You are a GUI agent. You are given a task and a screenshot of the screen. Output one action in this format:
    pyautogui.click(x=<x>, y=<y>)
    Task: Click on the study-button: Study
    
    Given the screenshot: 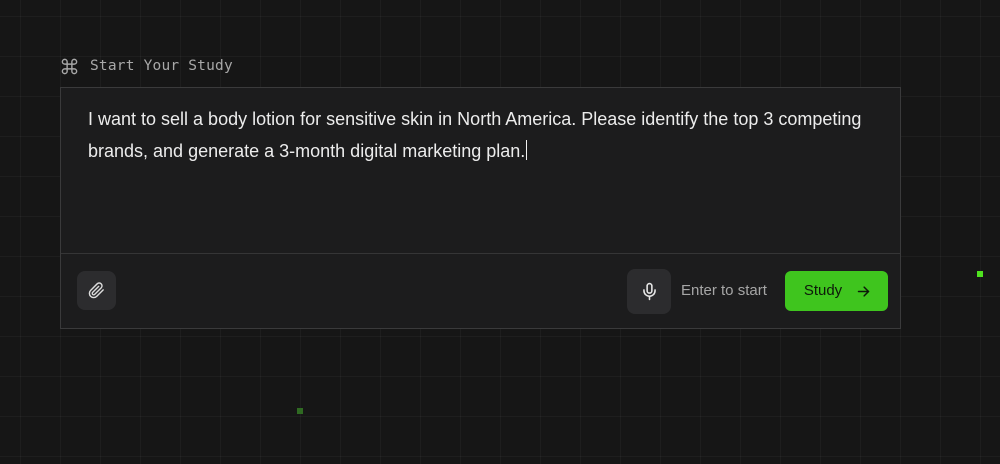 What is the action you would take?
    pyautogui.click(x=836, y=291)
    